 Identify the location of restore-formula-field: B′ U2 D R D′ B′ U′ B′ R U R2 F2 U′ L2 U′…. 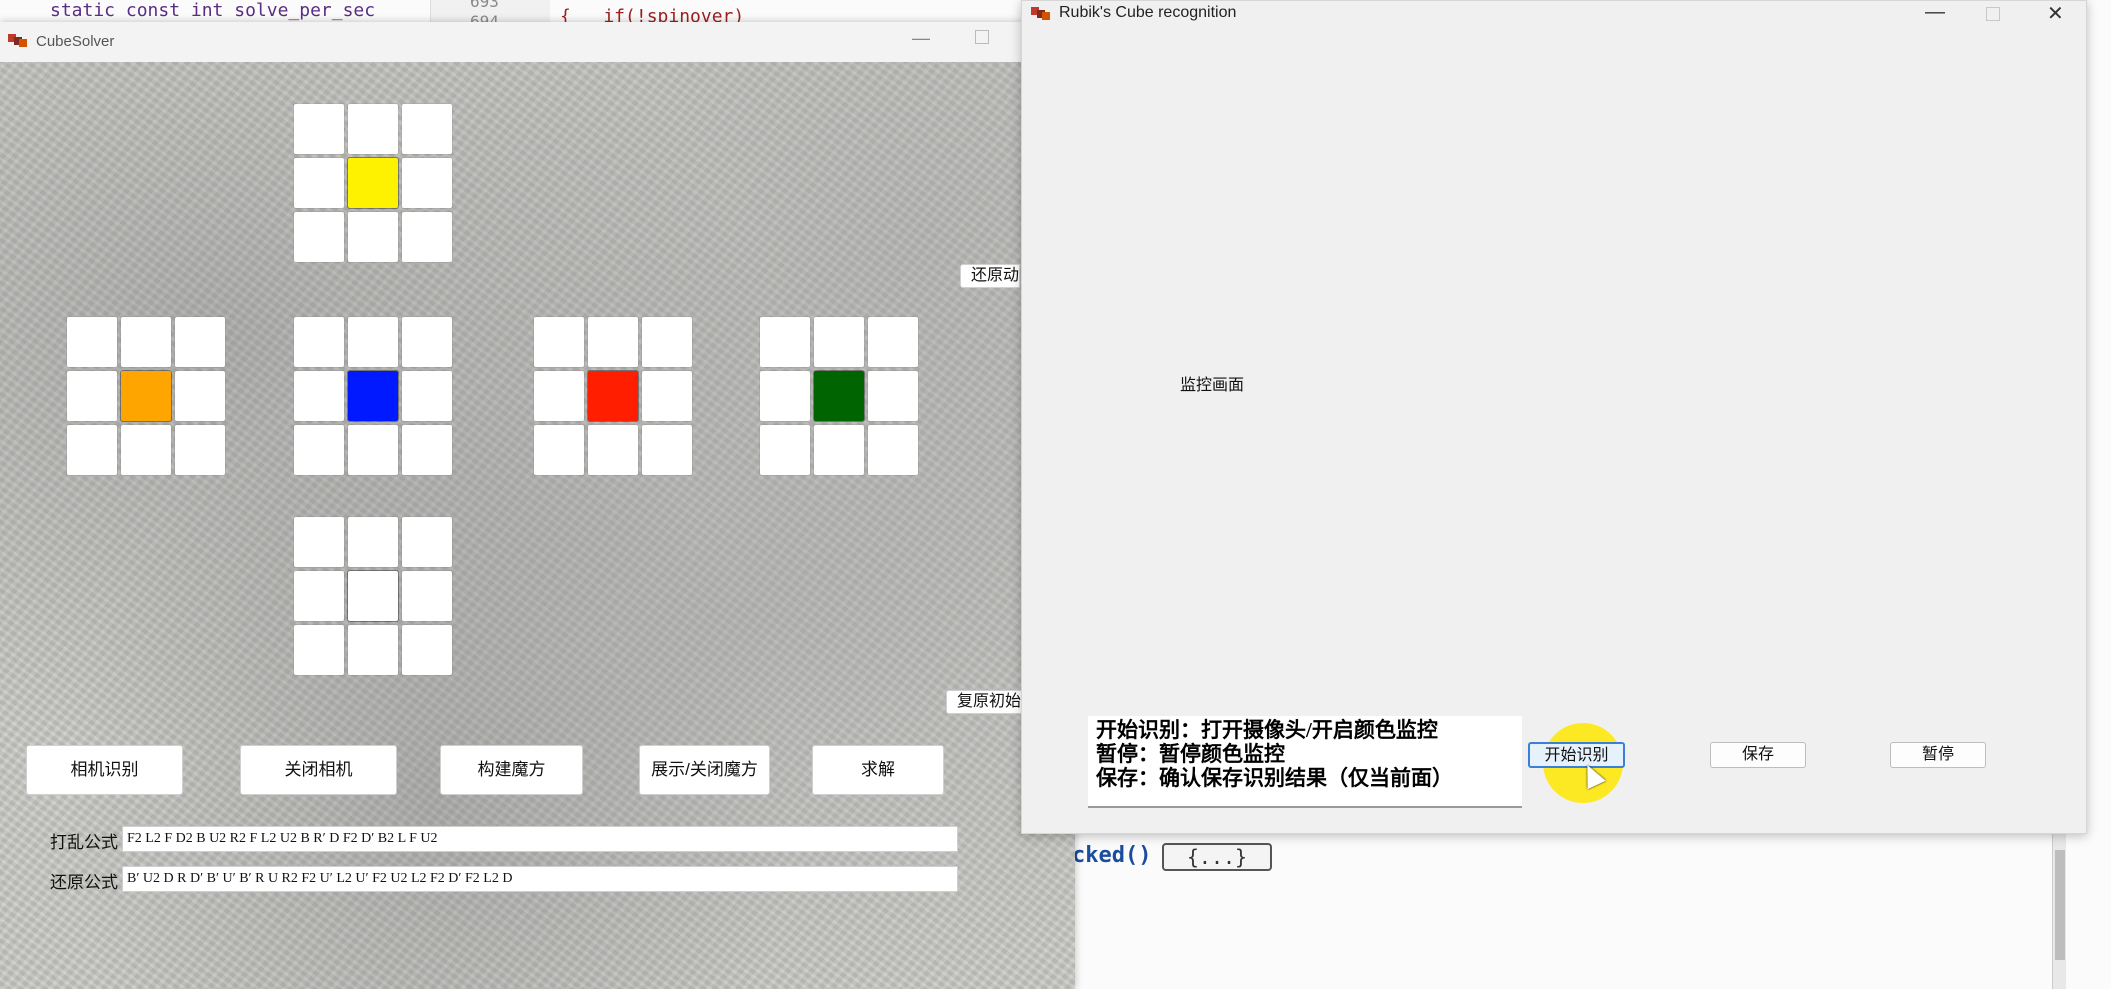
(540, 879).